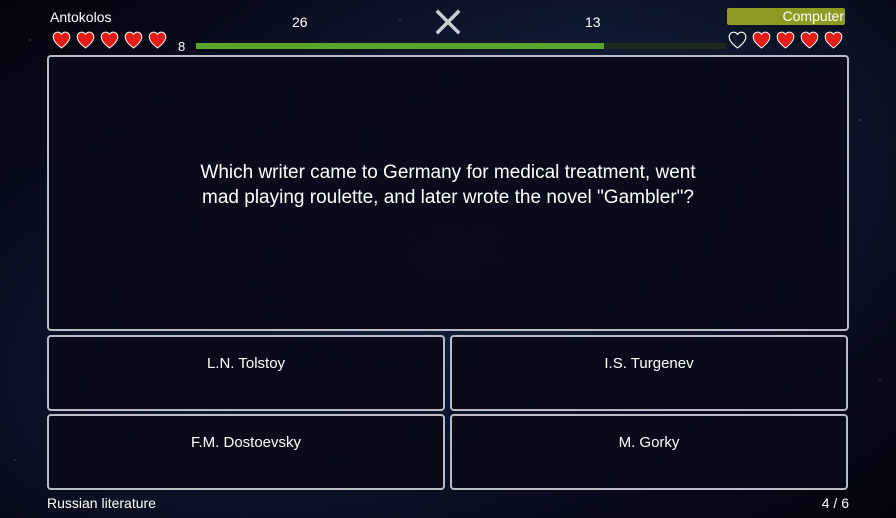 This screenshot has width=896, height=518. What do you see at coordinates (400, 46) in the screenshot?
I see `progress-fill` at bounding box center [400, 46].